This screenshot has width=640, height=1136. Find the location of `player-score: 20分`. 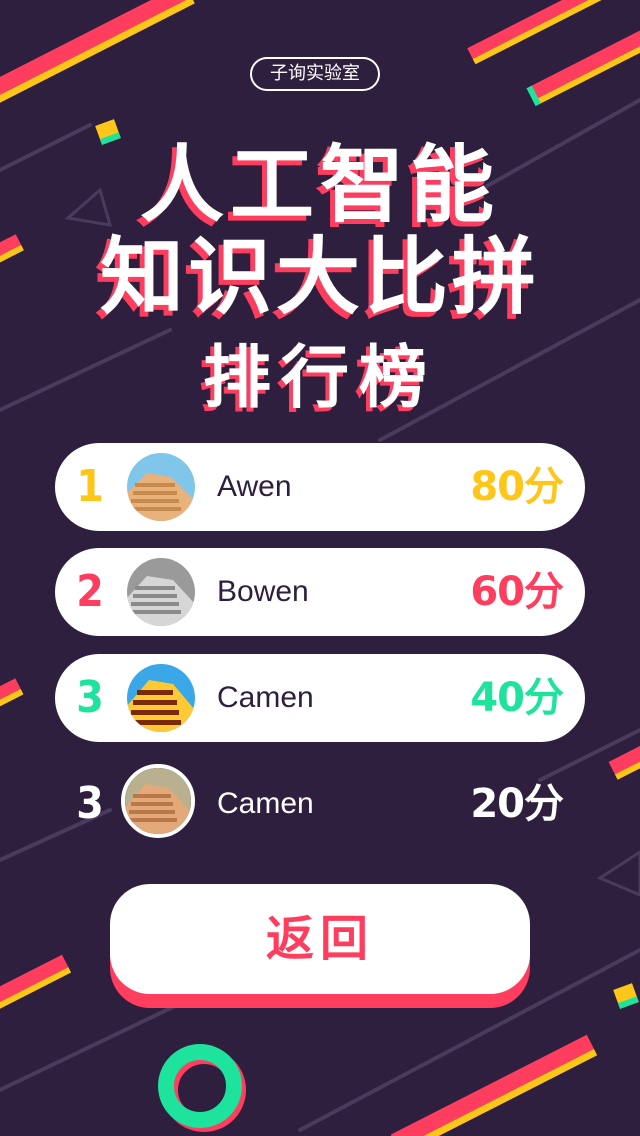

player-score: 20分 is located at coordinates (517, 804).